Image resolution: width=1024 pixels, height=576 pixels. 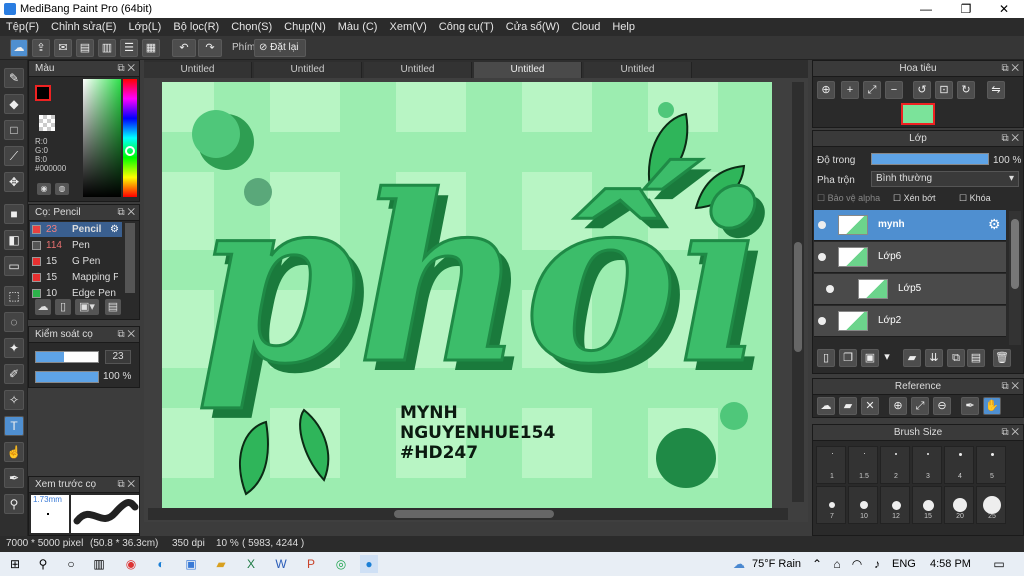 What do you see at coordinates (898, 406) in the screenshot?
I see `ref-zoom-in-icon: ⊕` at bounding box center [898, 406].